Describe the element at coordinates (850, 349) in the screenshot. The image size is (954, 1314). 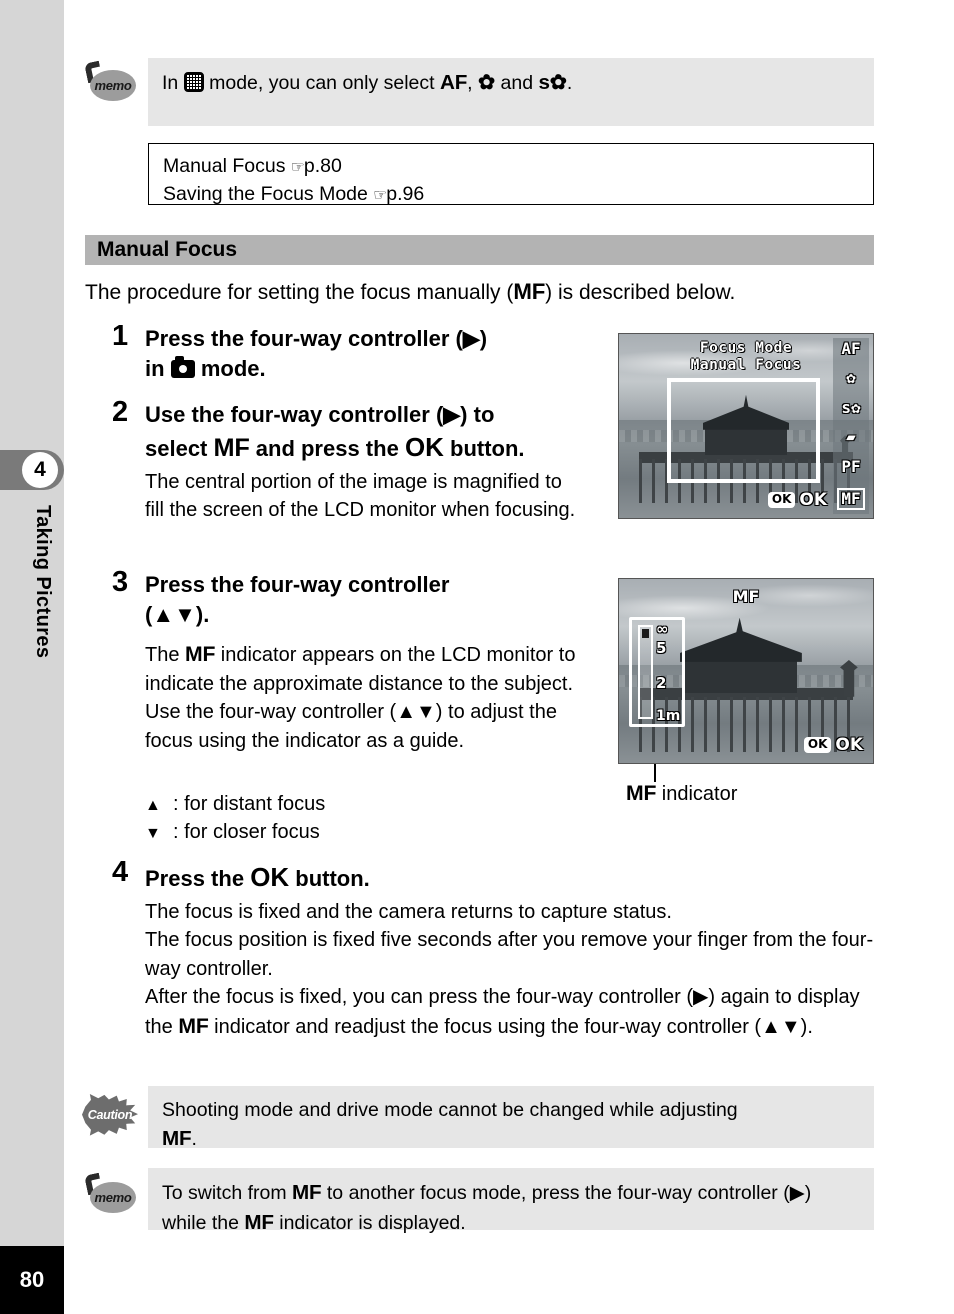
I see `focus-mode-af: AF` at that location.